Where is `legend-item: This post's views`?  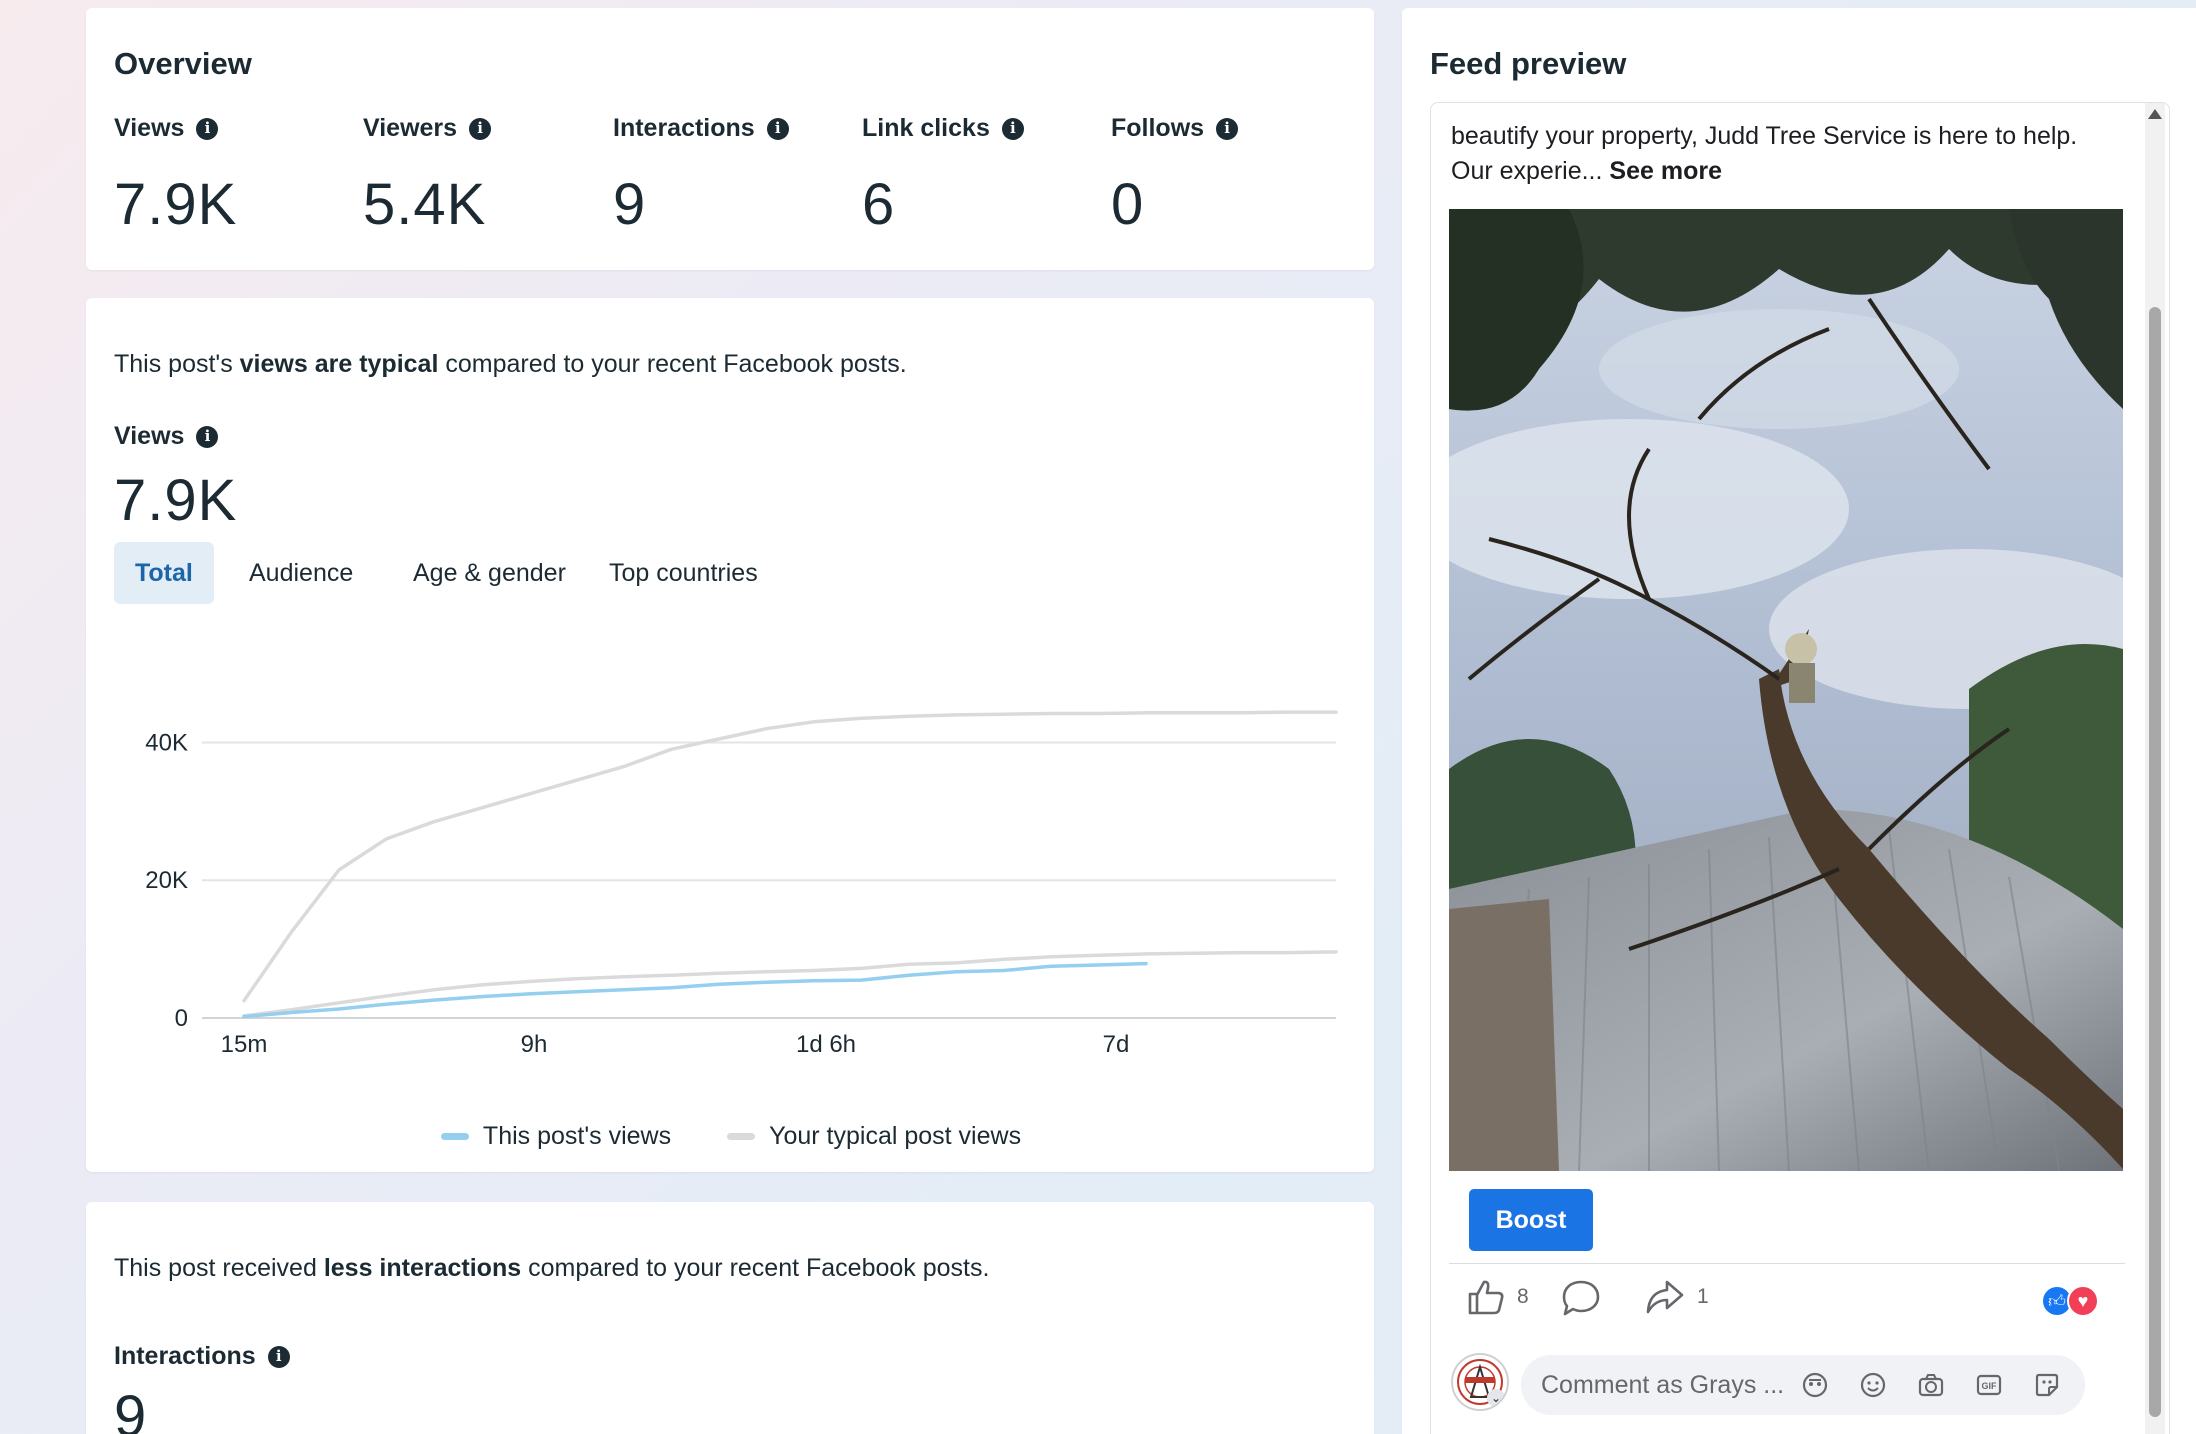
legend-item: This post's views is located at coordinates (556, 1136).